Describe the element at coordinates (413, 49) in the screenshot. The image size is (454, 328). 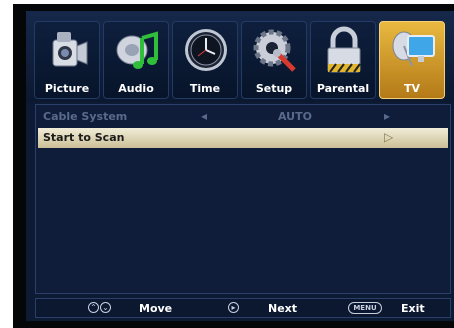
I see `tv-satellite-icon` at that location.